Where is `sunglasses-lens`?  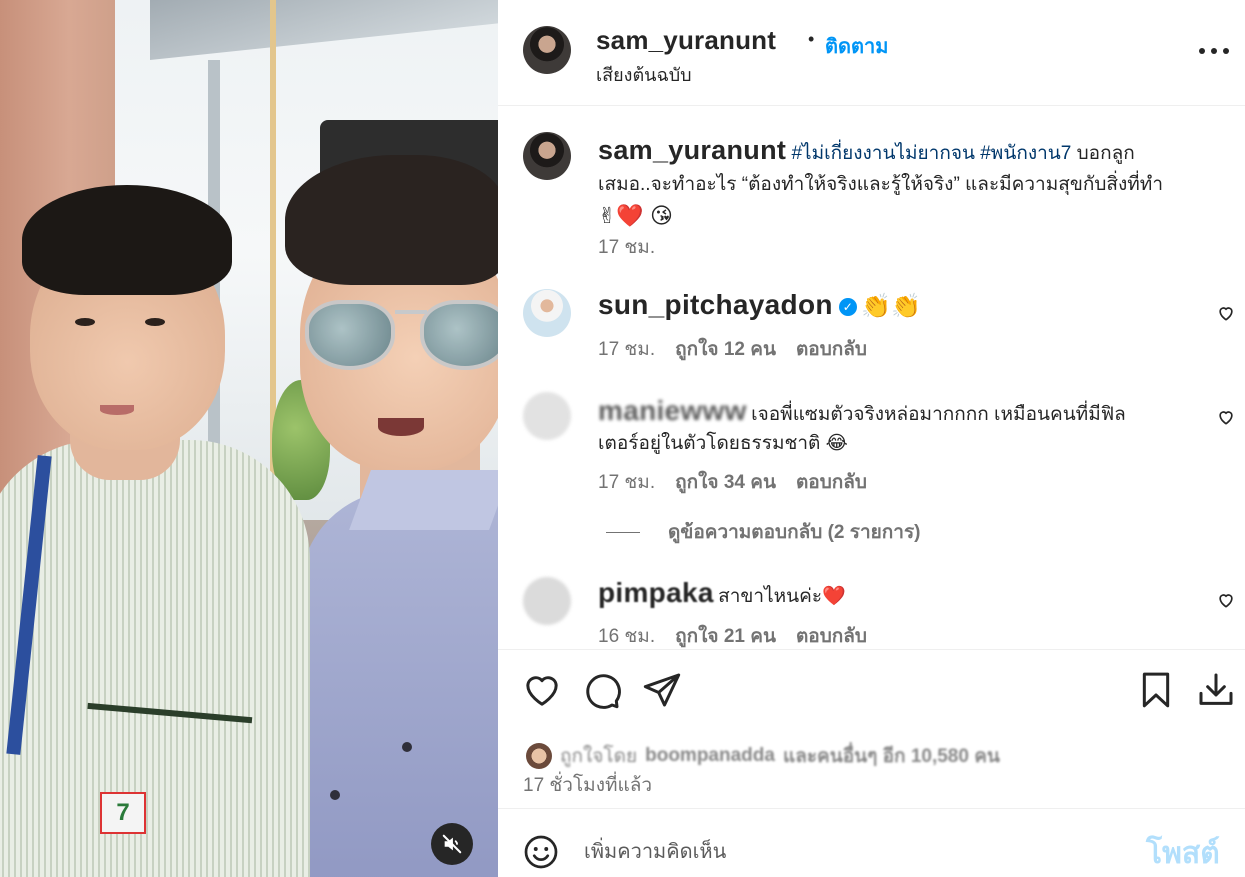
sunglasses-lens is located at coordinates (350, 335).